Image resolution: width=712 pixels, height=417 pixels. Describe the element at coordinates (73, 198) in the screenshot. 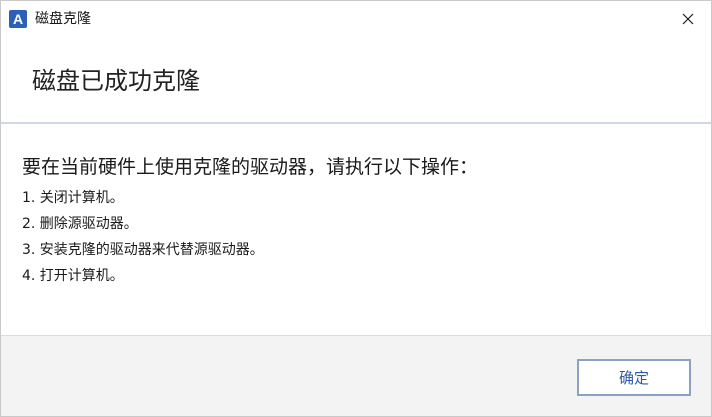

I see `step-item: 1. 关闭计算机。` at that location.